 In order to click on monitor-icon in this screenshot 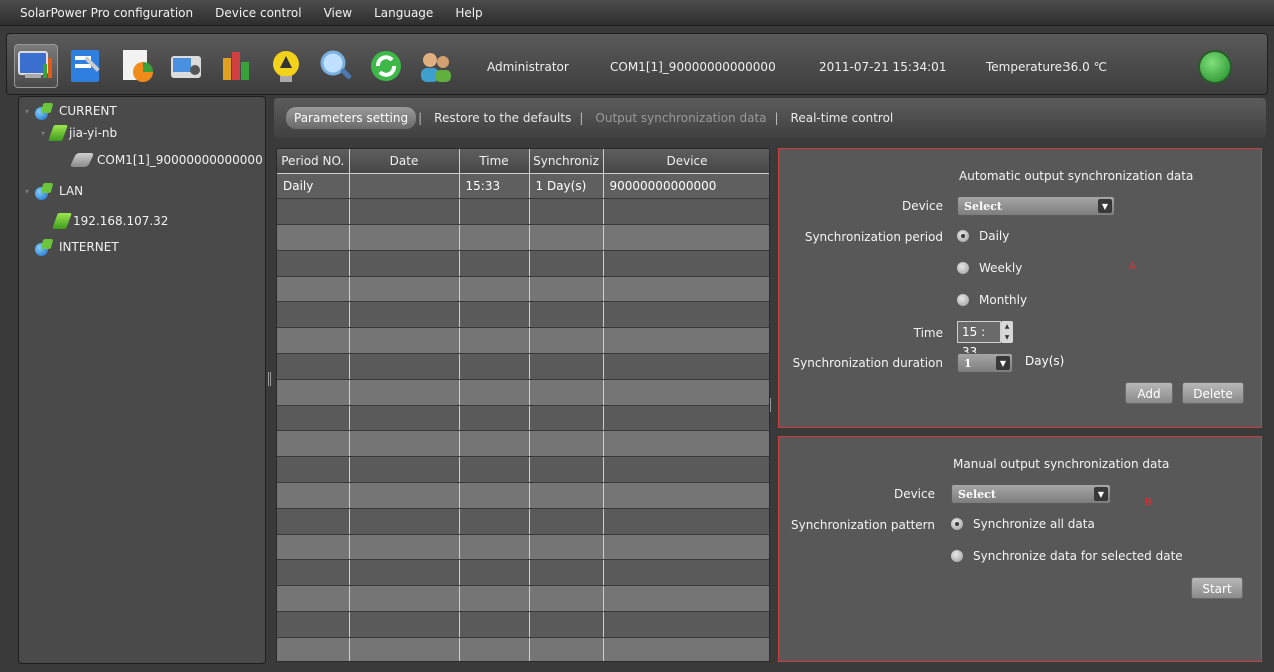, I will do `click(36, 66)`.